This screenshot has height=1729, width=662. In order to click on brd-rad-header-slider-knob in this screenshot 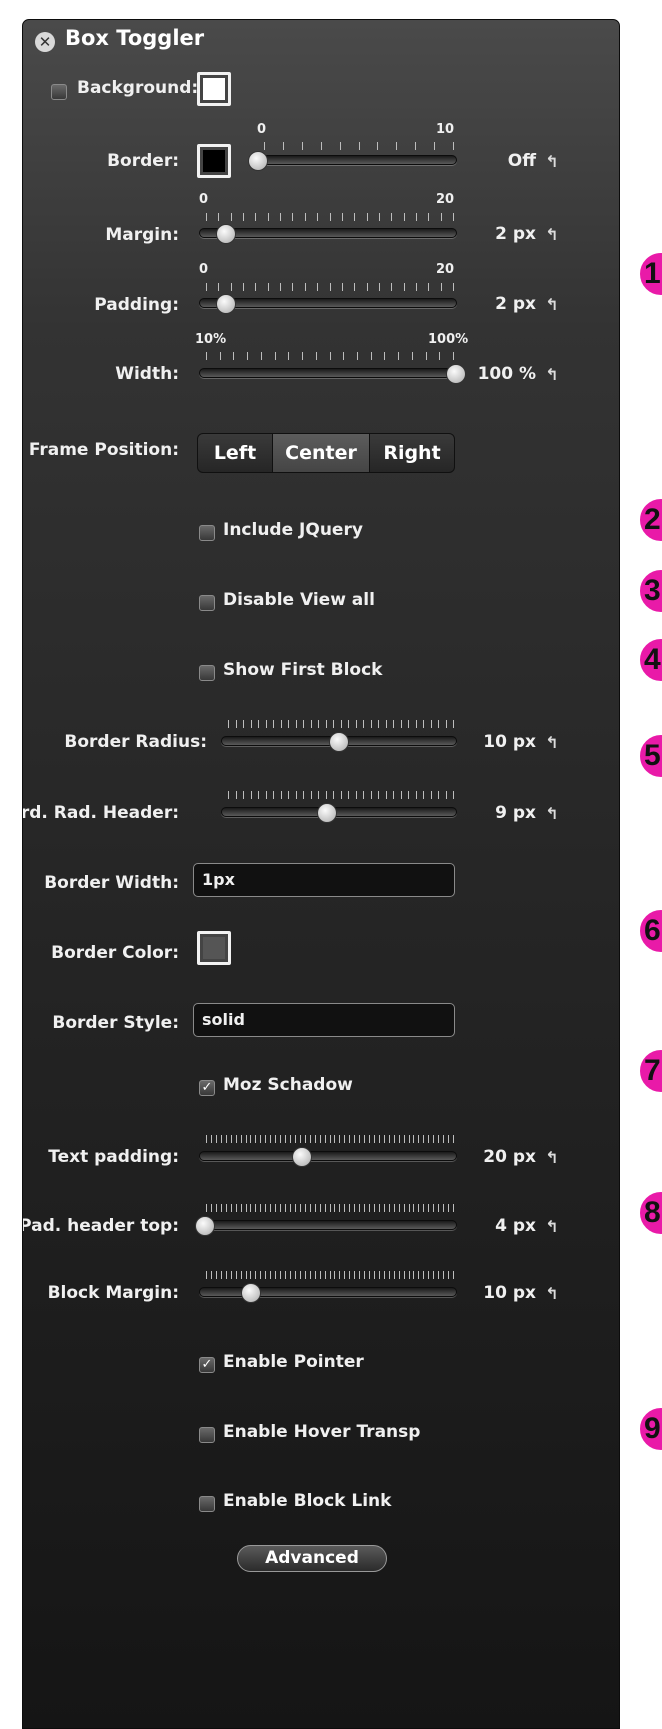, I will do `click(327, 813)`.